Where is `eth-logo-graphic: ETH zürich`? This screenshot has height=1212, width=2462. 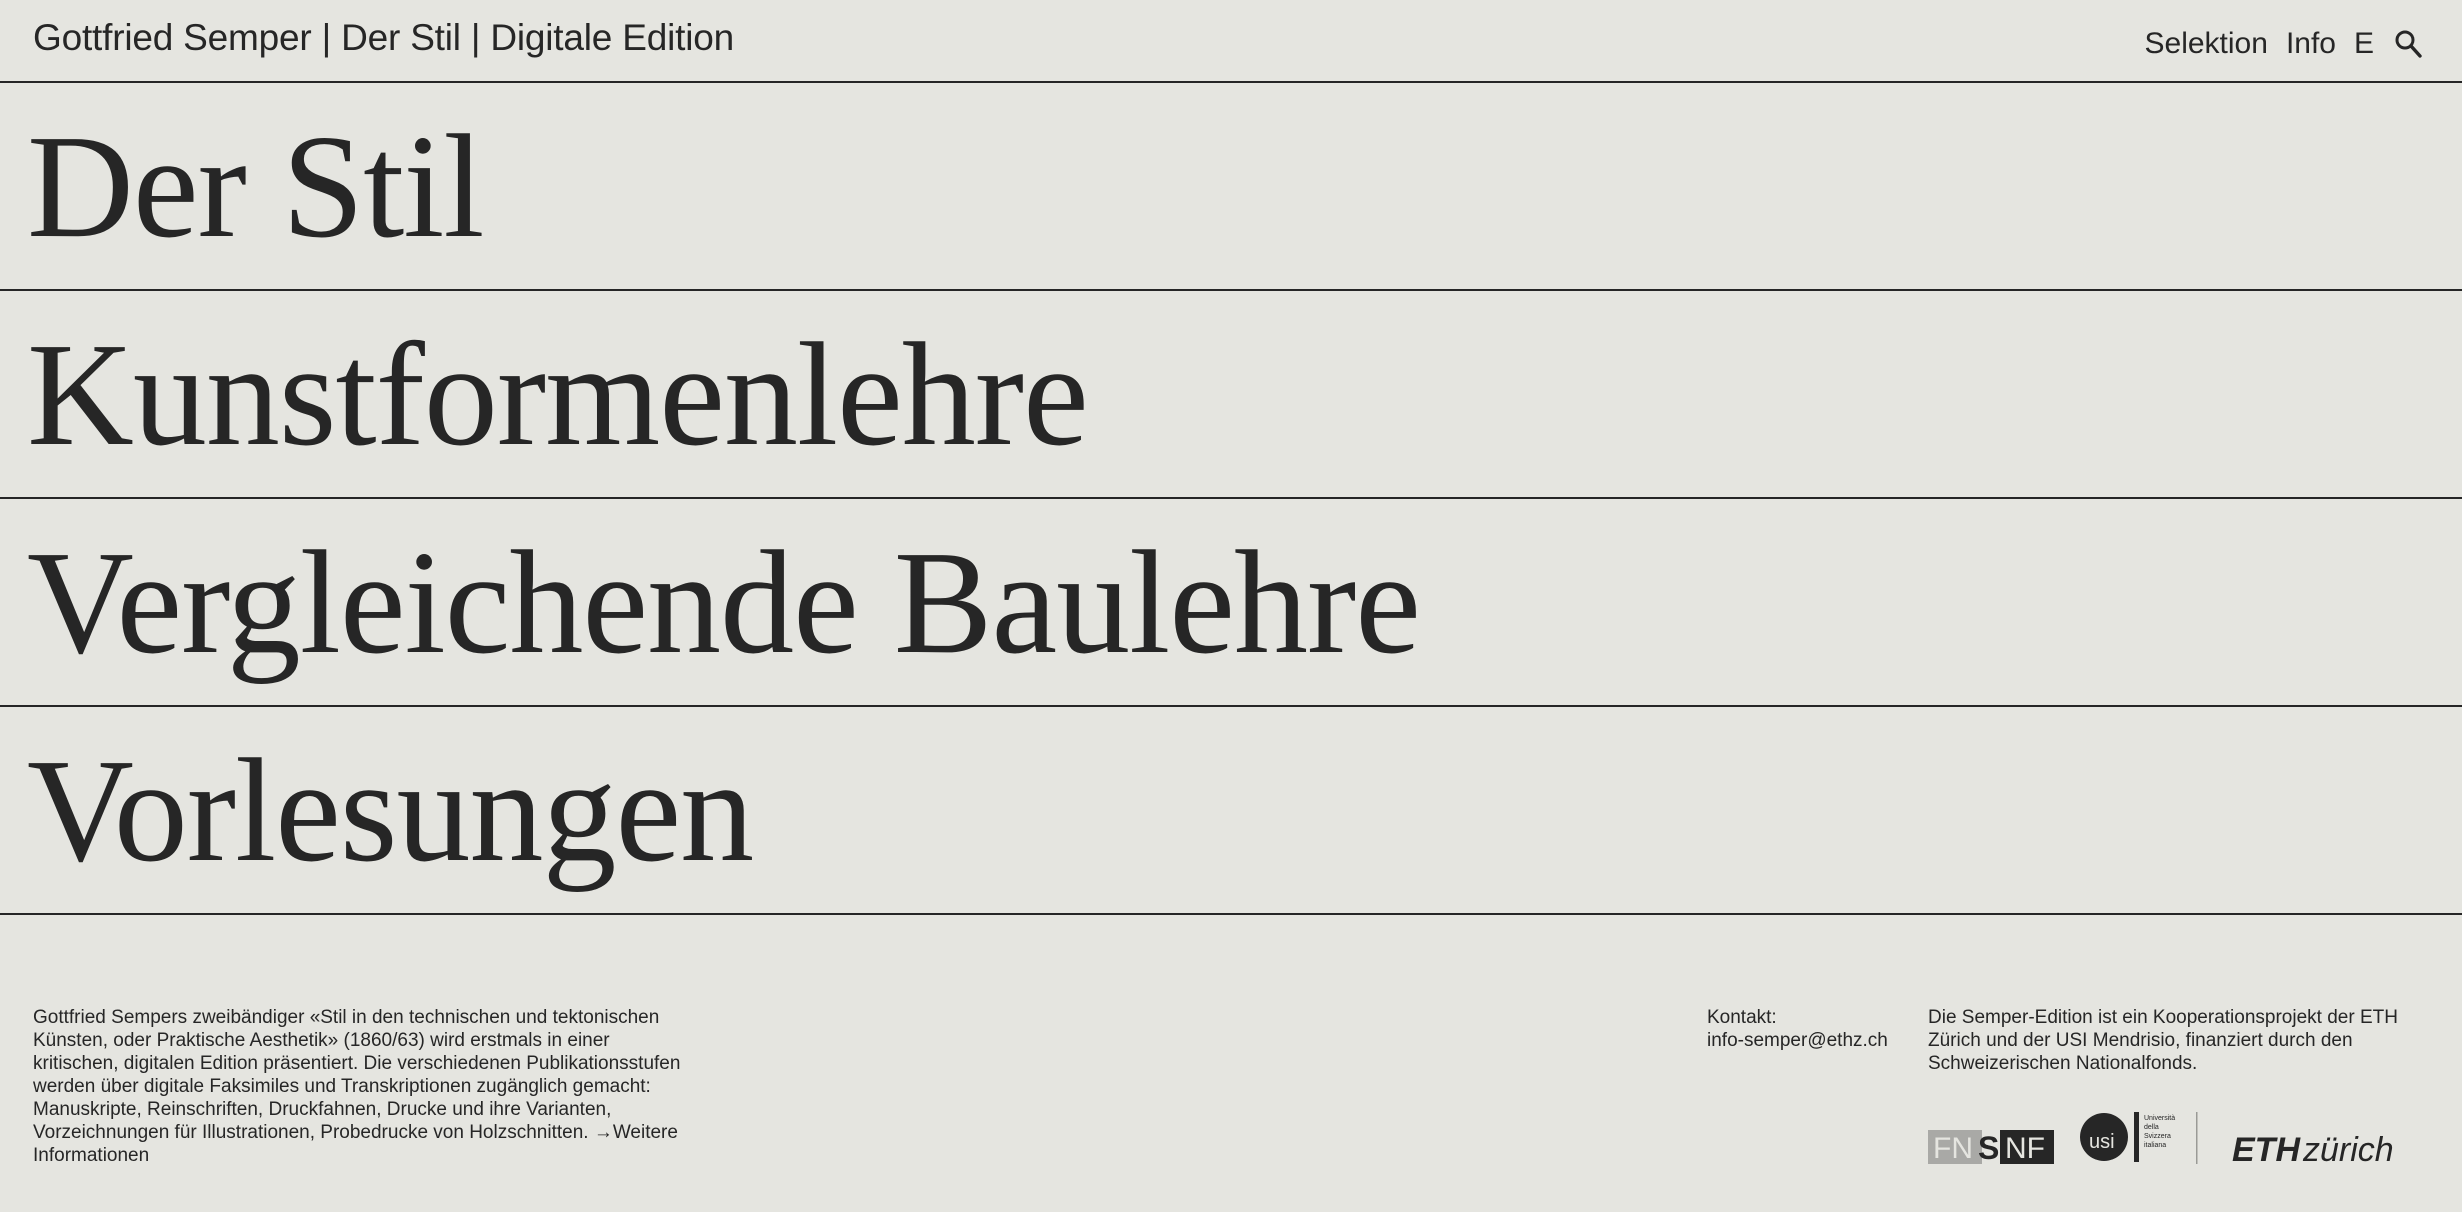
eth-logo-graphic: ETH zürich is located at coordinates (2313, 1150).